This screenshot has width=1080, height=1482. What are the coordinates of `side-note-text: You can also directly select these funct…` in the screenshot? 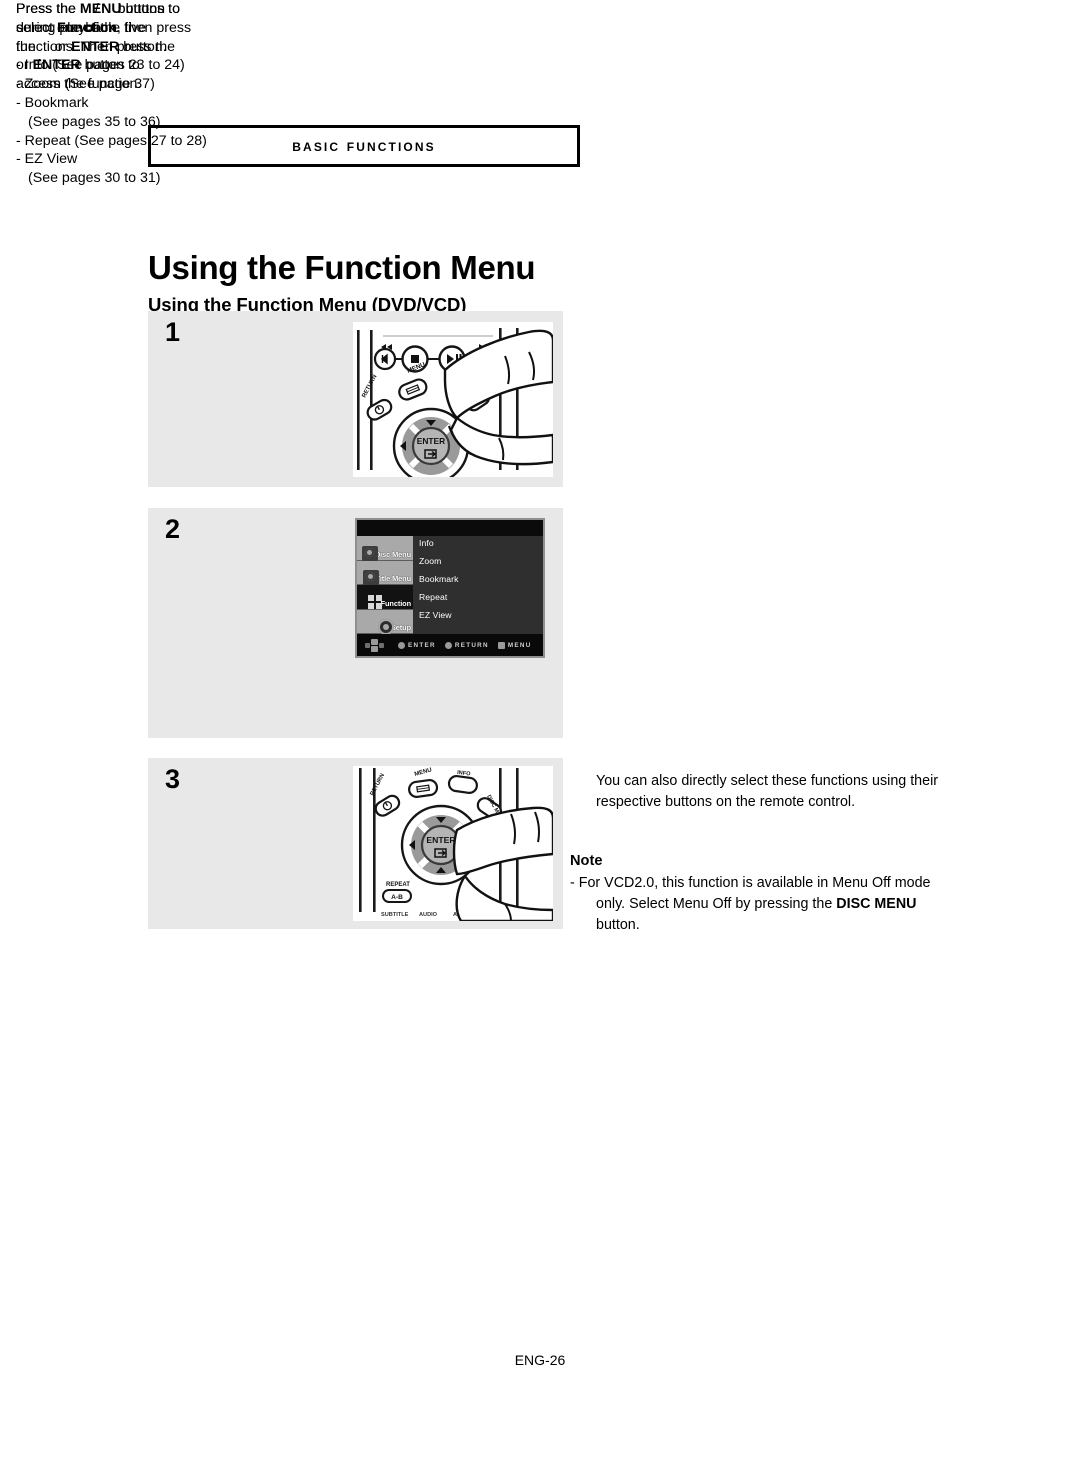 It's located at (767, 792).